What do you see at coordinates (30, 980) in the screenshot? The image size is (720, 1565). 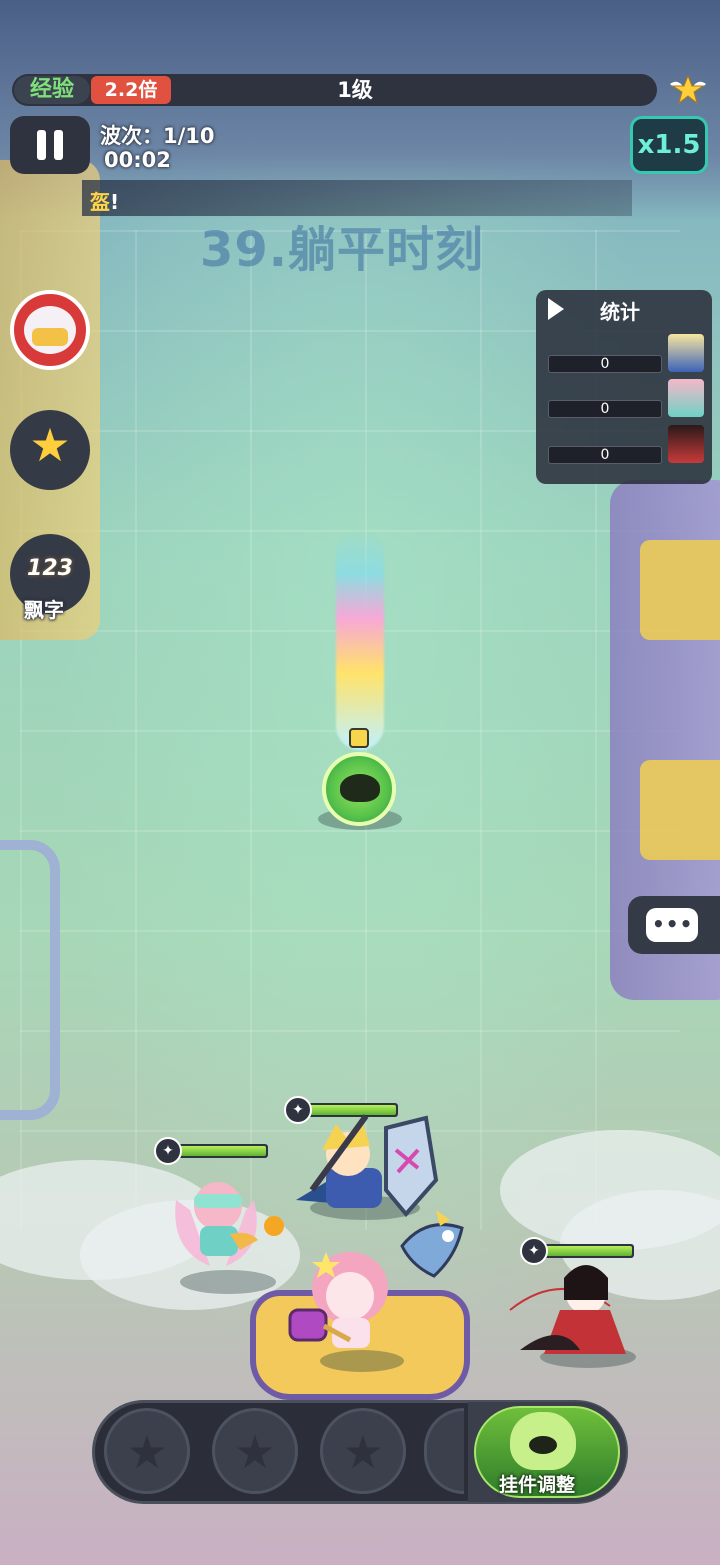 I see `left-pipe` at bounding box center [30, 980].